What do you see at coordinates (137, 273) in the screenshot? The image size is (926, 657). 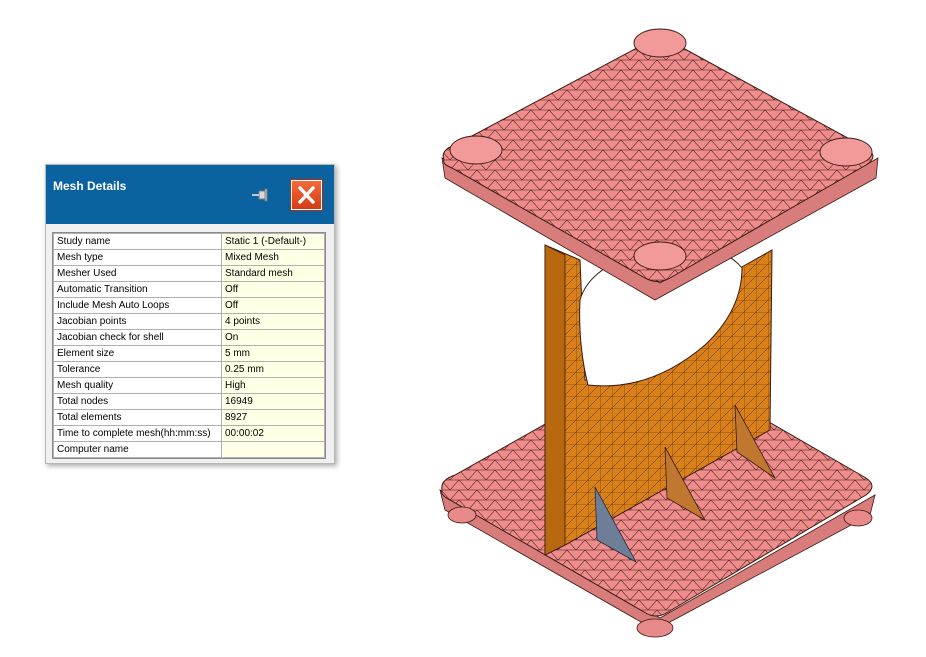 I see `property-name: Mesher Used` at bounding box center [137, 273].